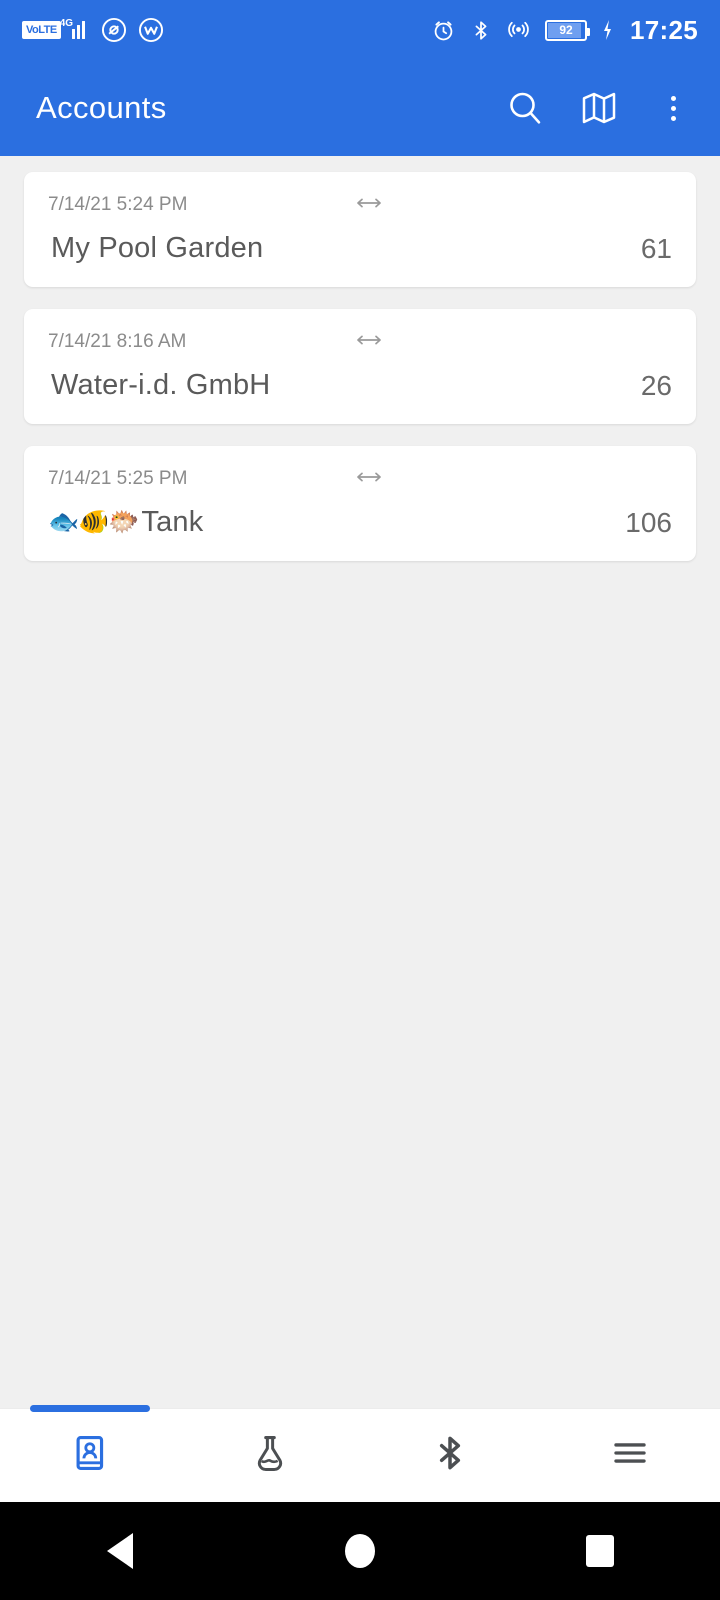 This screenshot has width=720, height=1600. I want to click on status-bar-left: VoLTE 4G, so click(93, 30).